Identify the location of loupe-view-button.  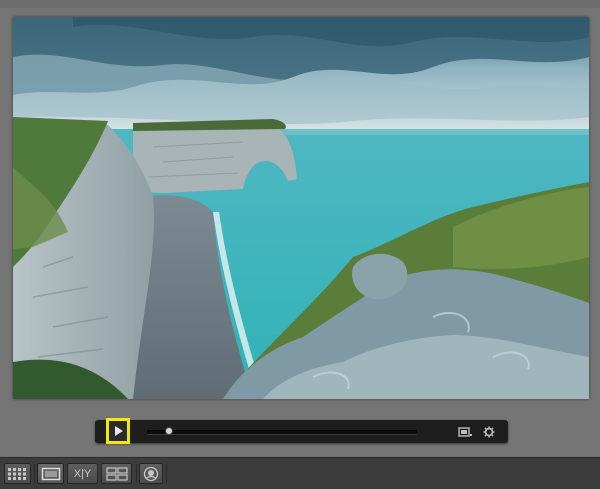
(50, 473).